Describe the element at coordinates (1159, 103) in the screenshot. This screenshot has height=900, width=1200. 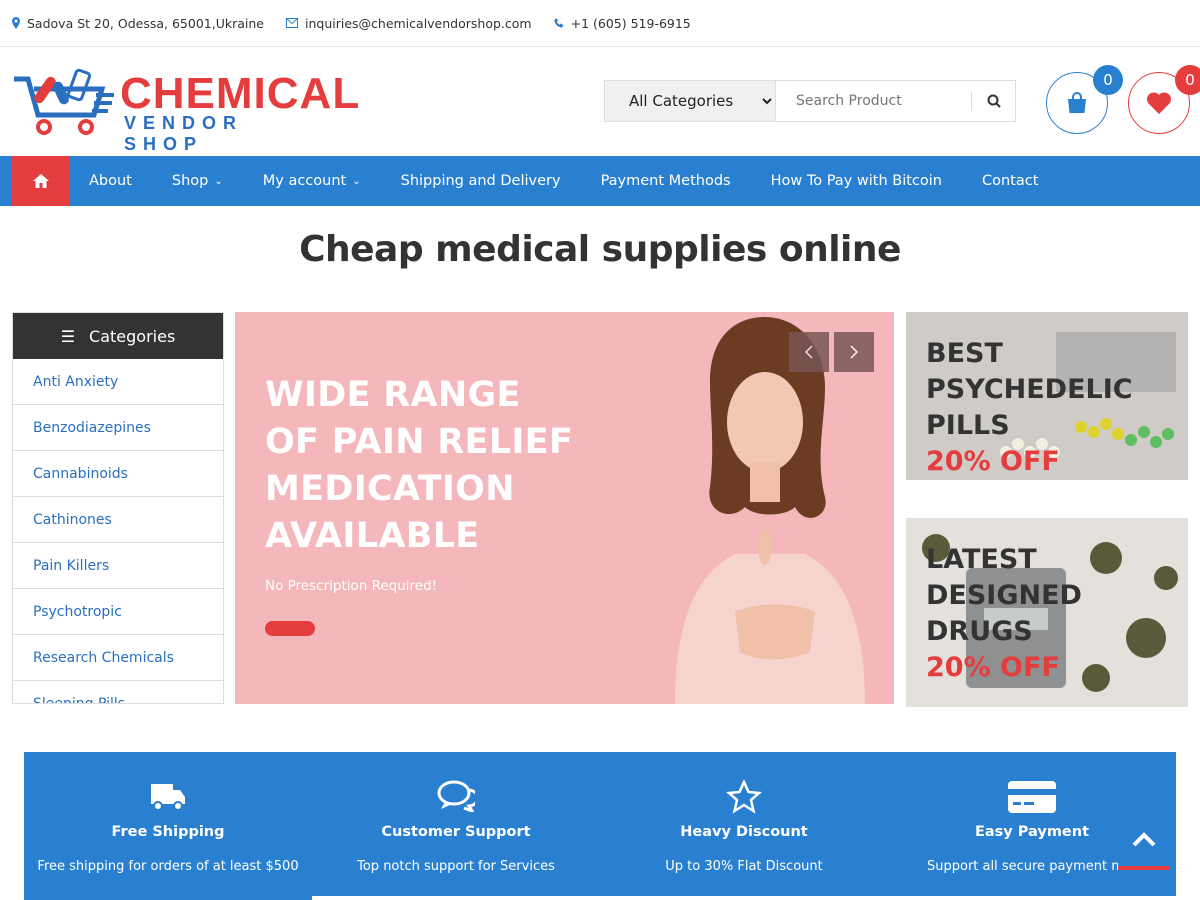
I see `heart-icon` at that location.